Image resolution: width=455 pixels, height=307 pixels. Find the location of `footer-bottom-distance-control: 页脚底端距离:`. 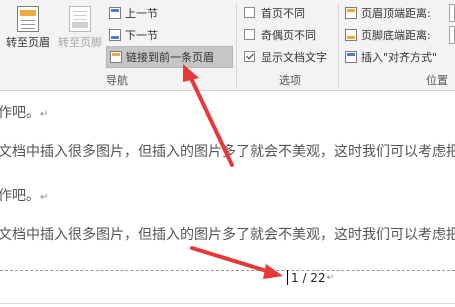

footer-bottom-distance-control: 页脚底端距离: is located at coordinates (388, 34).